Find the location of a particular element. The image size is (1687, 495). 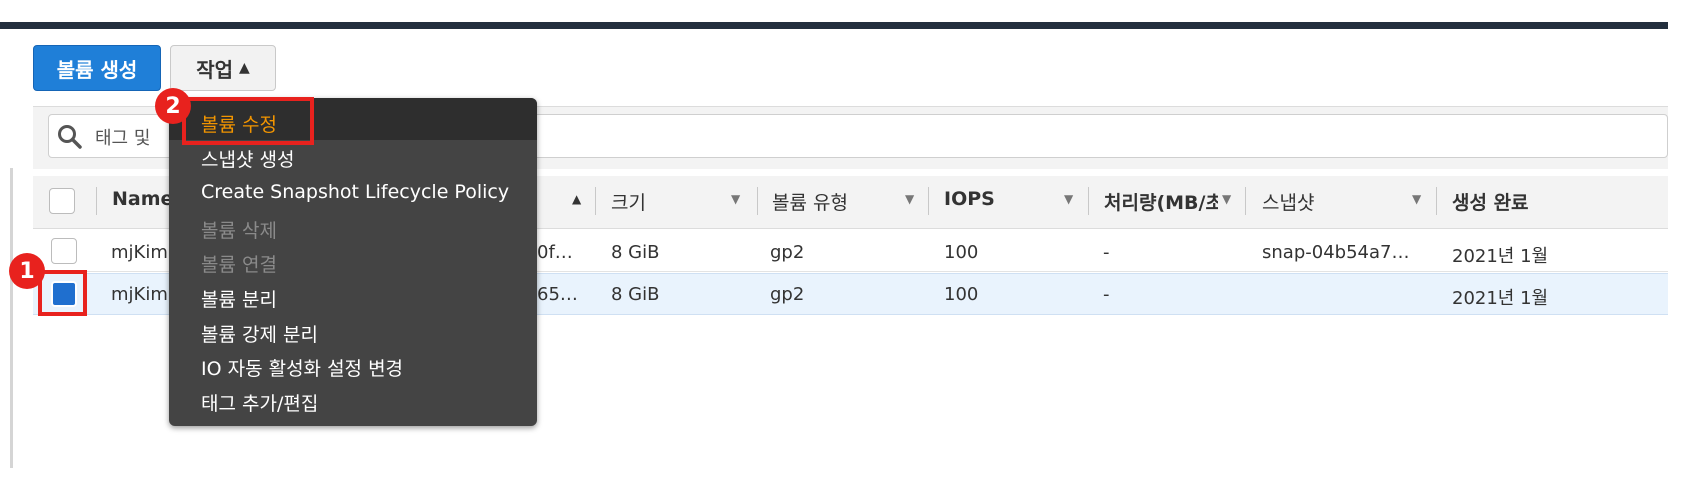

create-volume-button: 볼륨 생성 is located at coordinates (97, 68).